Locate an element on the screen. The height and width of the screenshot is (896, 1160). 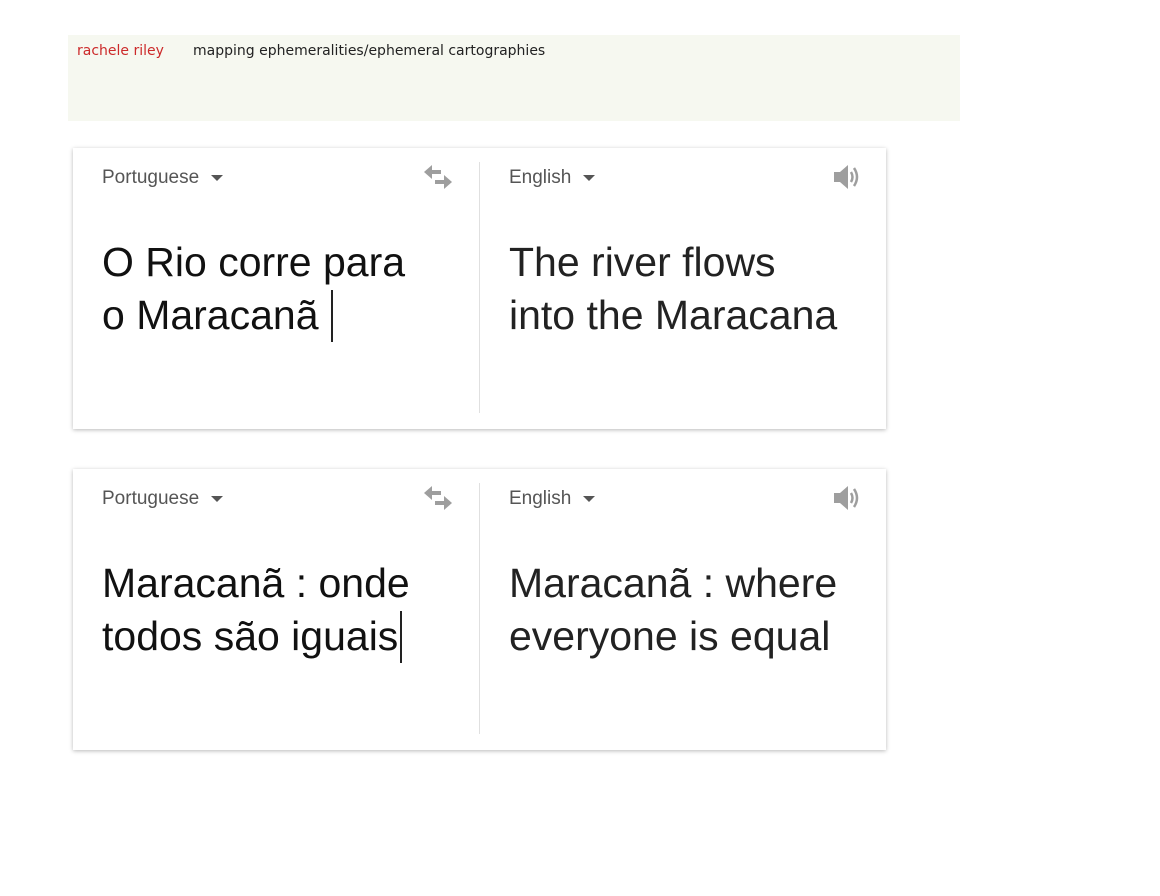
source-text-line: todos são iguais is located at coordinates (250, 636).